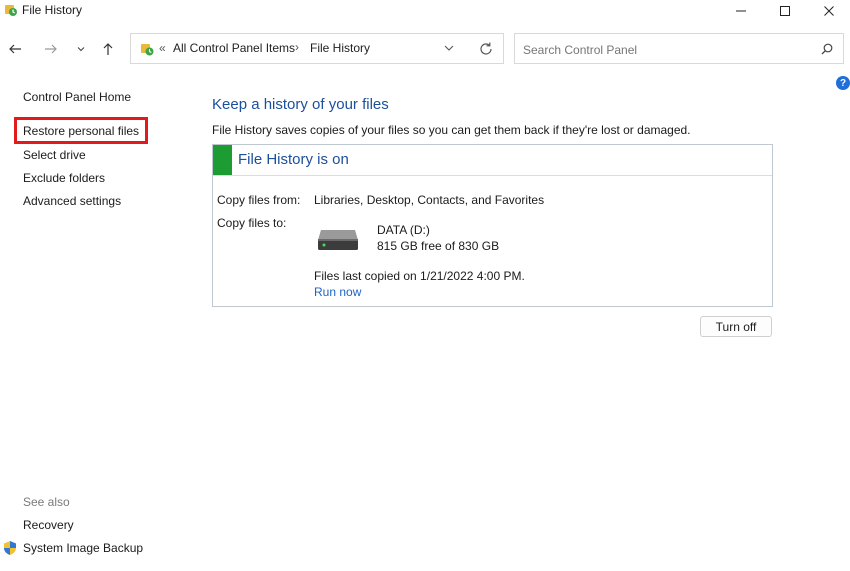 The height and width of the screenshot is (571, 850). What do you see at coordinates (300, 104) in the screenshot?
I see `page-title: Keep a history of your files` at bounding box center [300, 104].